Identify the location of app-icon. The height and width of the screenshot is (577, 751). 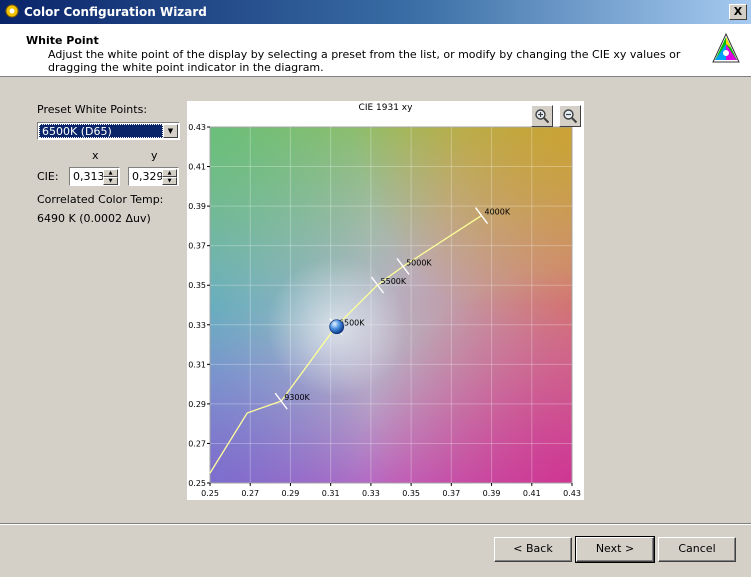
(12, 12).